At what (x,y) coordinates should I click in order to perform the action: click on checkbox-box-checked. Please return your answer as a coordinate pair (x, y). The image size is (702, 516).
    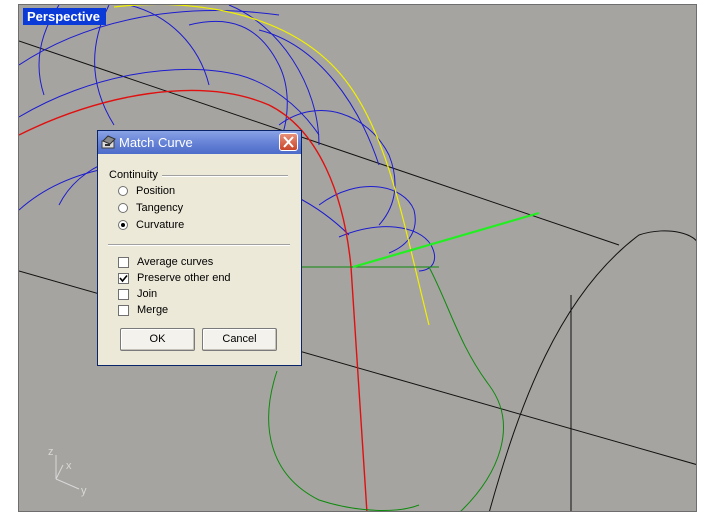
    Looking at the image, I should click on (123, 278).